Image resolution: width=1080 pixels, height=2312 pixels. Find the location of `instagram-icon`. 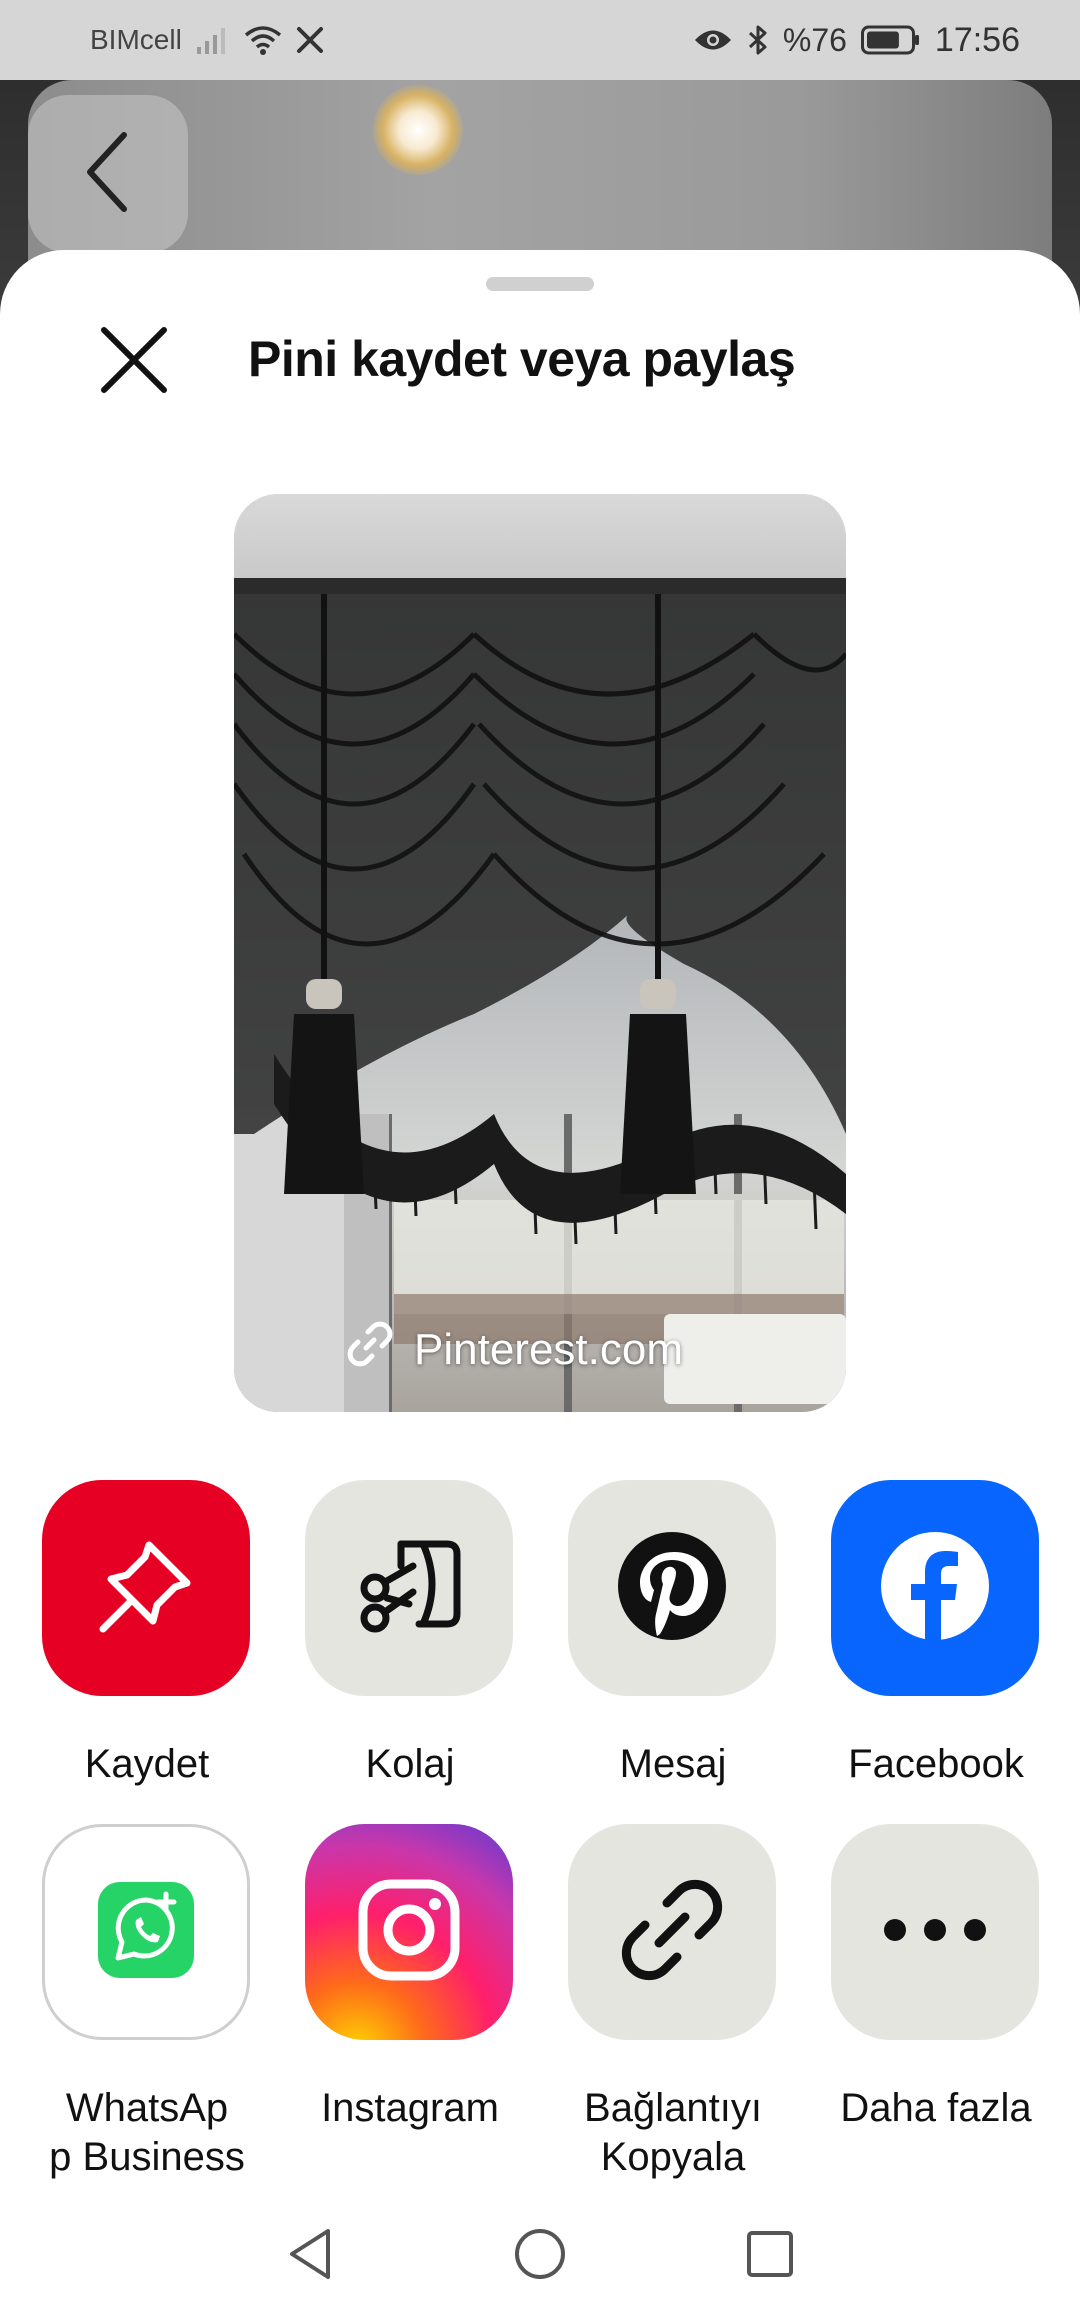

instagram-icon is located at coordinates (409, 1932).